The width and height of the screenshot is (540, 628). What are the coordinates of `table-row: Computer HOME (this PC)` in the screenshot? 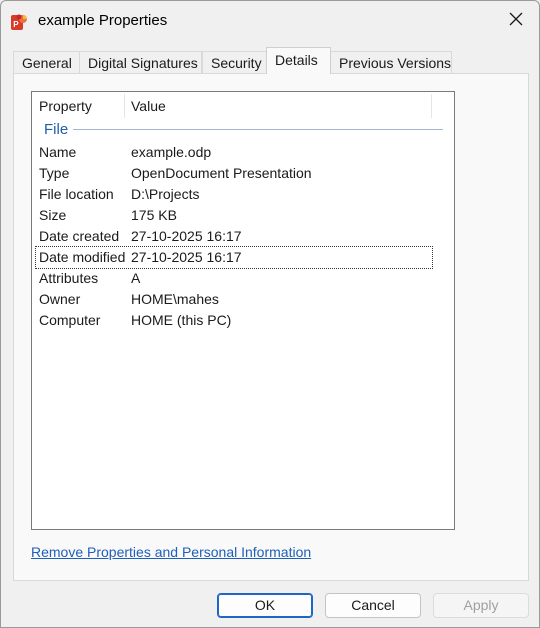 It's located at (234, 320).